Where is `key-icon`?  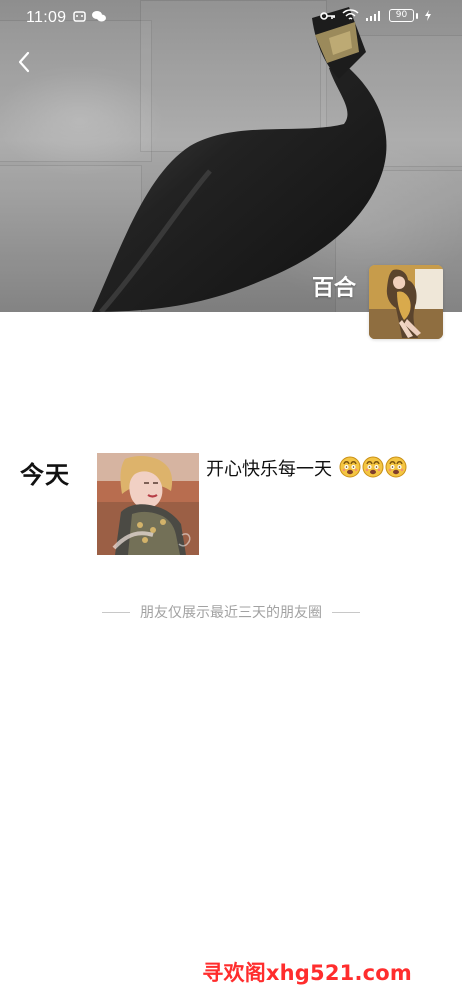 key-icon is located at coordinates (327, 15).